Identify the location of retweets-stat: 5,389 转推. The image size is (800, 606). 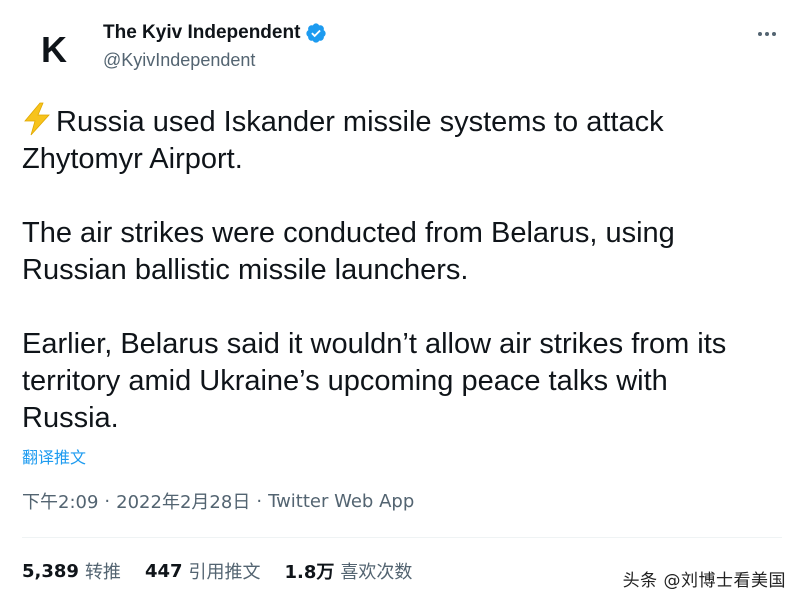
(71, 571).